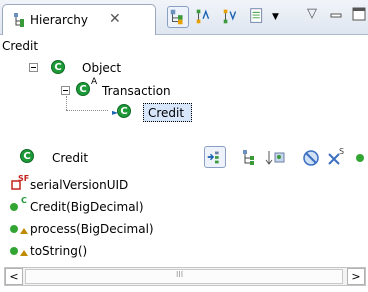  What do you see at coordinates (92, 229) in the screenshot?
I see `member-label: process(BigDecimal)` at bounding box center [92, 229].